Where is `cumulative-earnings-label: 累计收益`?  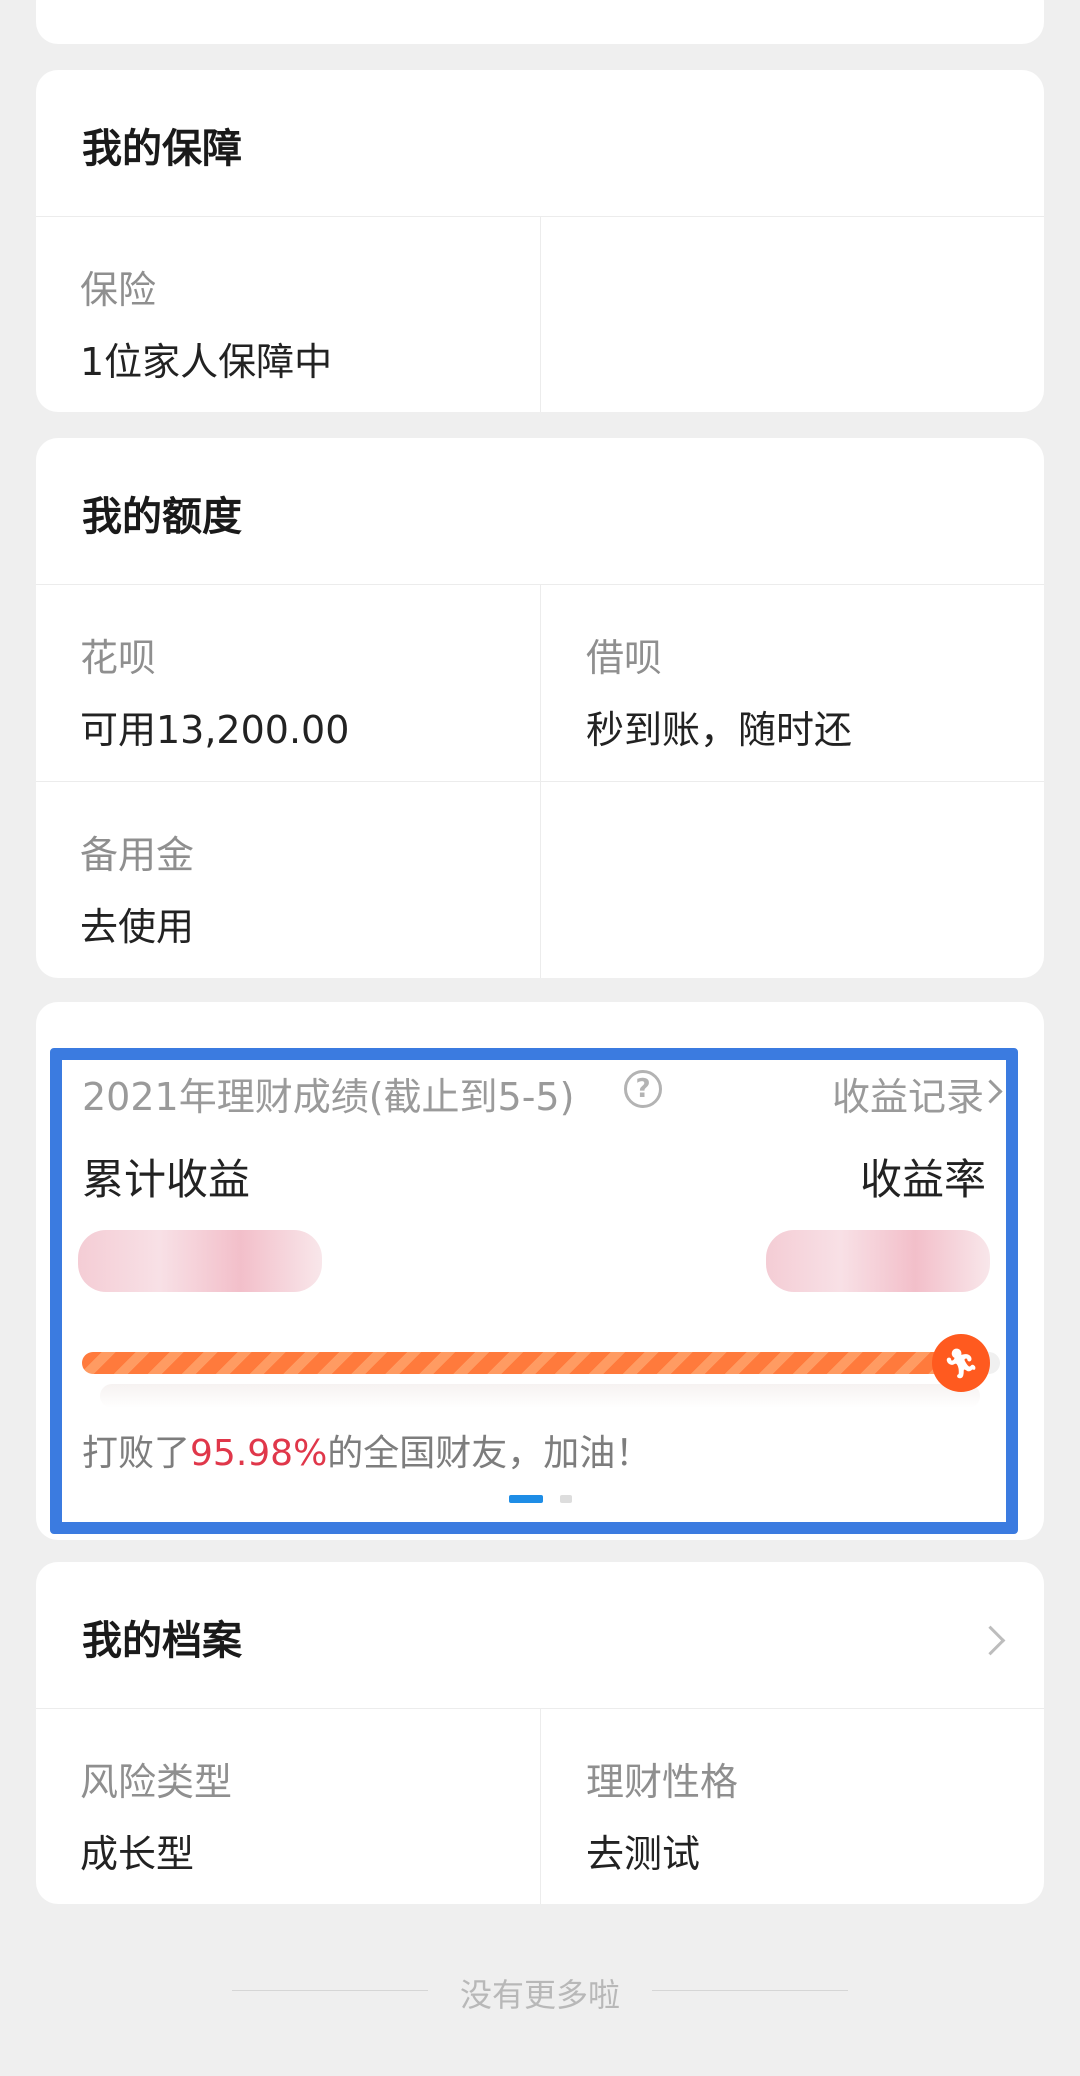 cumulative-earnings-label: 累计收益 is located at coordinates (166, 1179).